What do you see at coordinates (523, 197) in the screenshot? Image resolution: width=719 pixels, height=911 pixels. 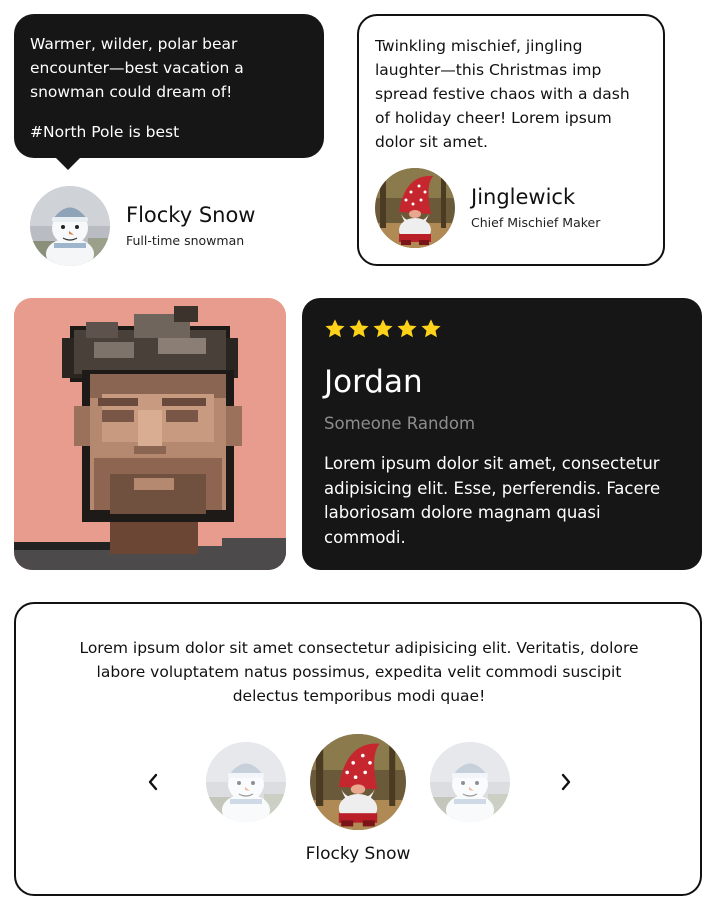 I see `outline-author-name: Jinglewick` at bounding box center [523, 197].